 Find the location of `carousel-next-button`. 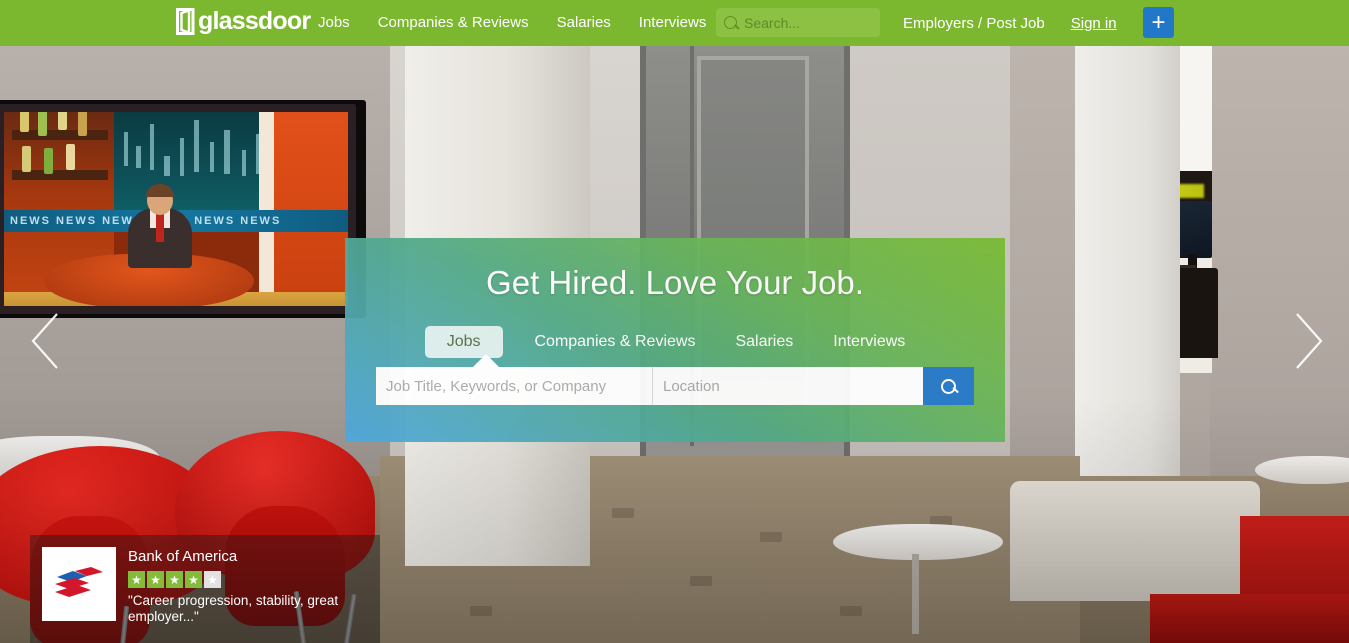

carousel-next-button is located at coordinates (1307, 341).